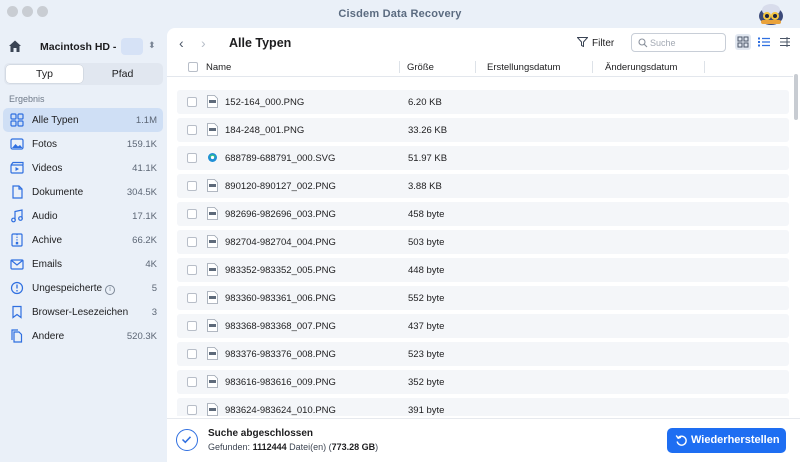 The height and width of the screenshot is (462, 800). Describe the element at coordinates (483, 130) in the screenshot. I see `table-row: 184-248_001.PNG 33.26 KB` at that location.